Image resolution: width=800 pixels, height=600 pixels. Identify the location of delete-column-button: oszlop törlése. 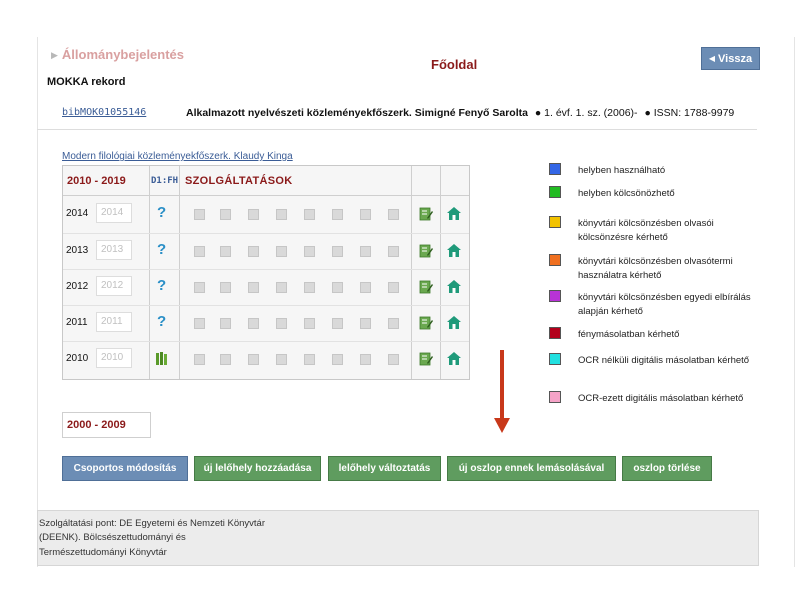
(667, 468).